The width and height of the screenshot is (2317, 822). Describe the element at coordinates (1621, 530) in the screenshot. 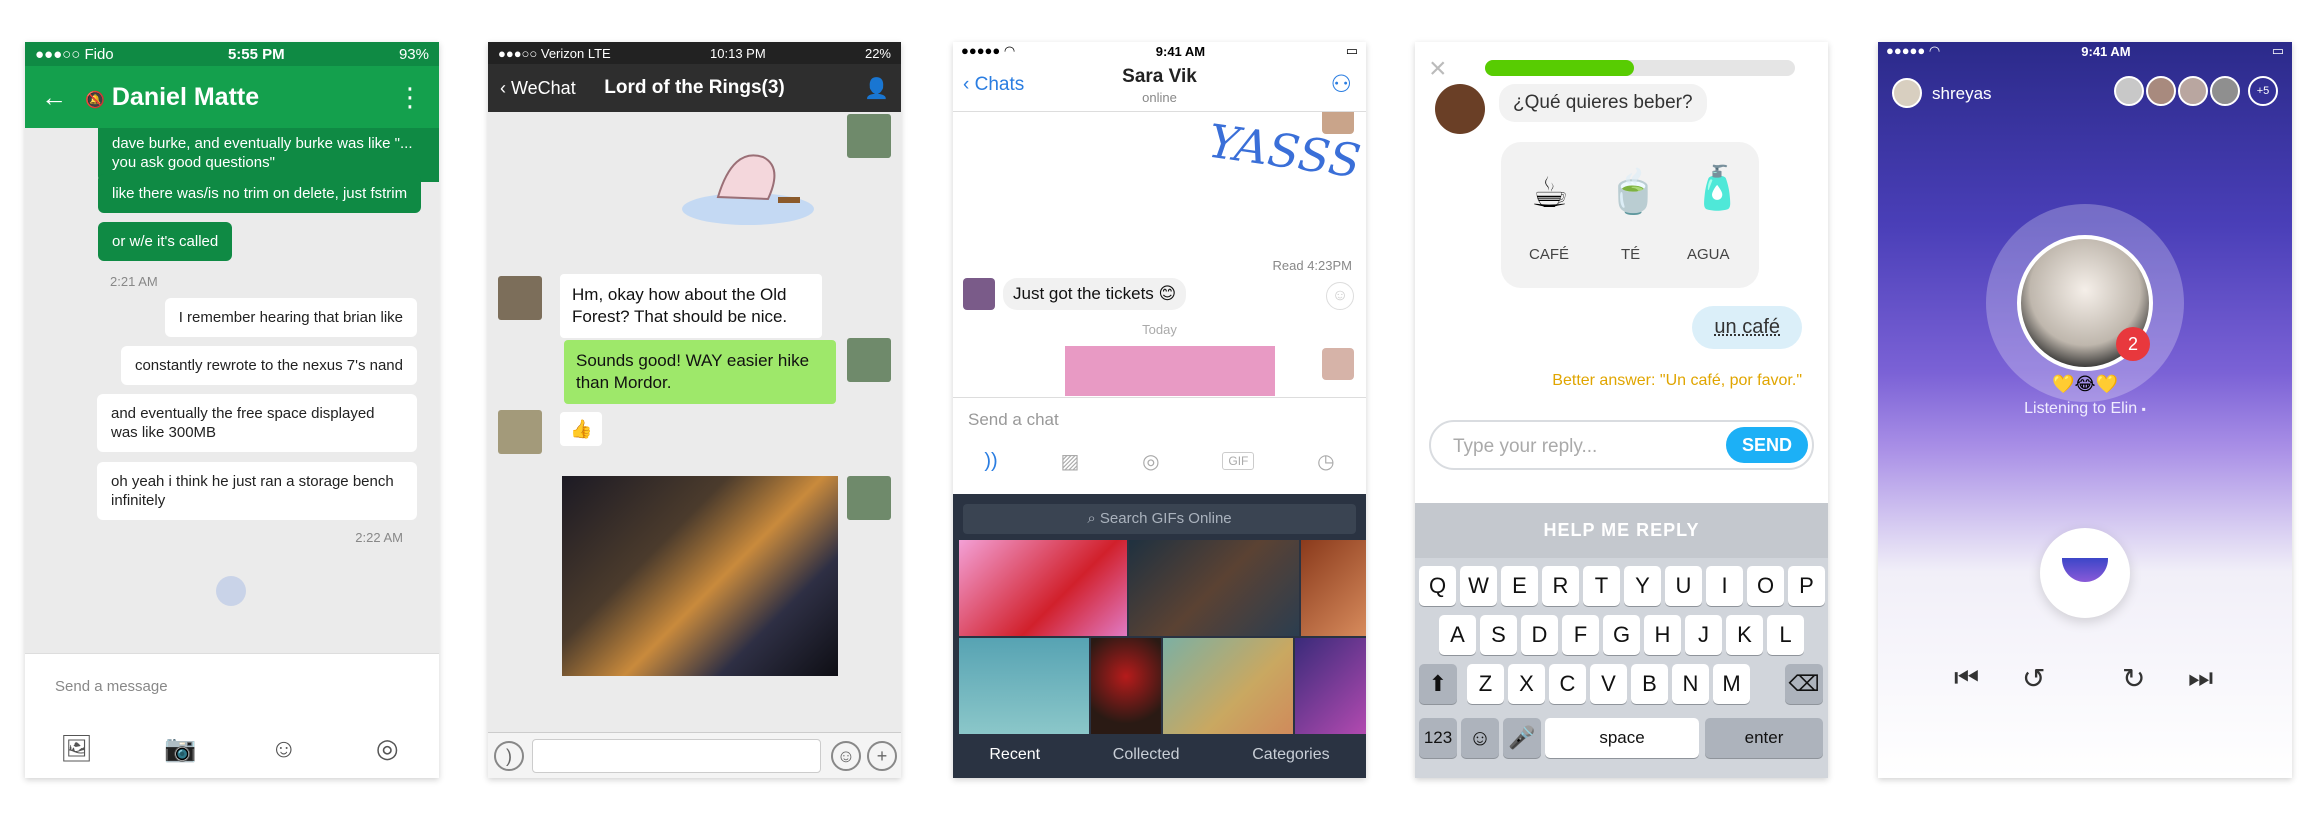

I see `help-me-reply-button: HELP ME REPLY` at that location.